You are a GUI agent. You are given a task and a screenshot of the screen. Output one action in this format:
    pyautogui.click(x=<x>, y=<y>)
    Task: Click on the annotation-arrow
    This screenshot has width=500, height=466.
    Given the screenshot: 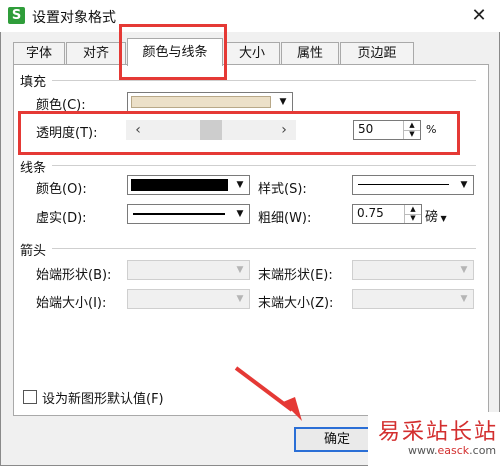 What is the action you would take?
    pyautogui.click(x=268, y=393)
    